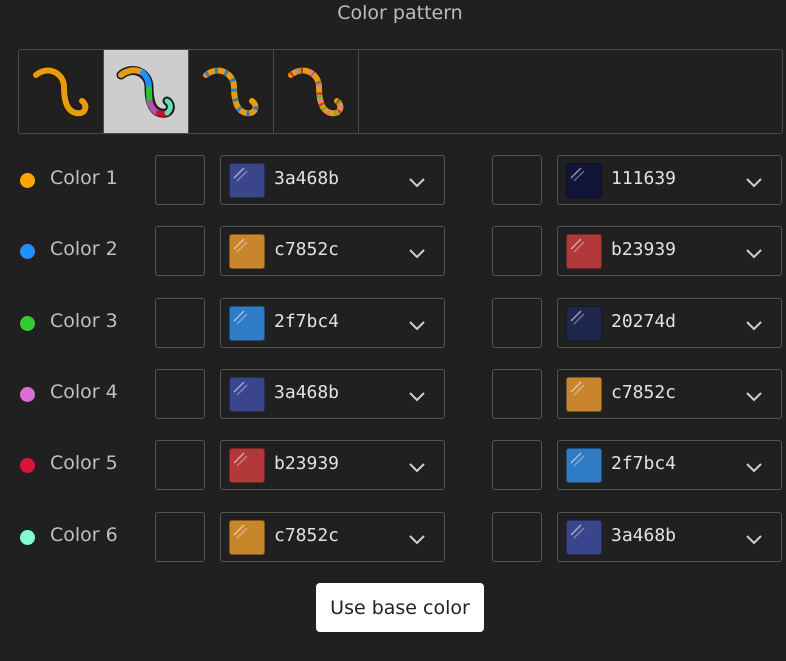  Describe the element at coordinates (84, 178) in the screenshot. I see `color-row-label: Color 1` at that location.